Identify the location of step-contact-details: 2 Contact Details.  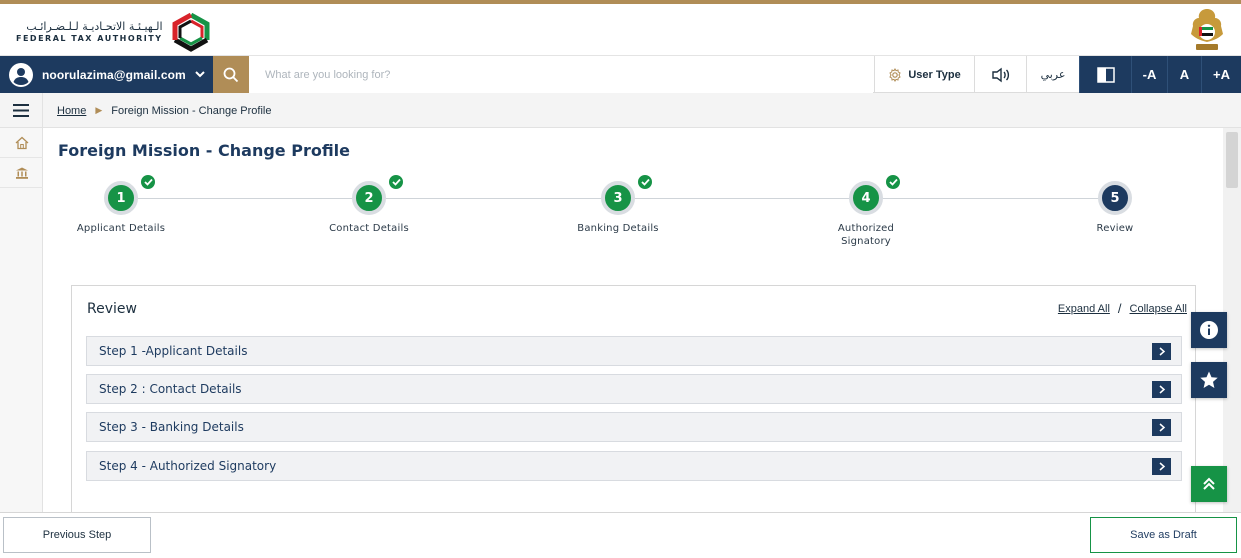
(369, 204).